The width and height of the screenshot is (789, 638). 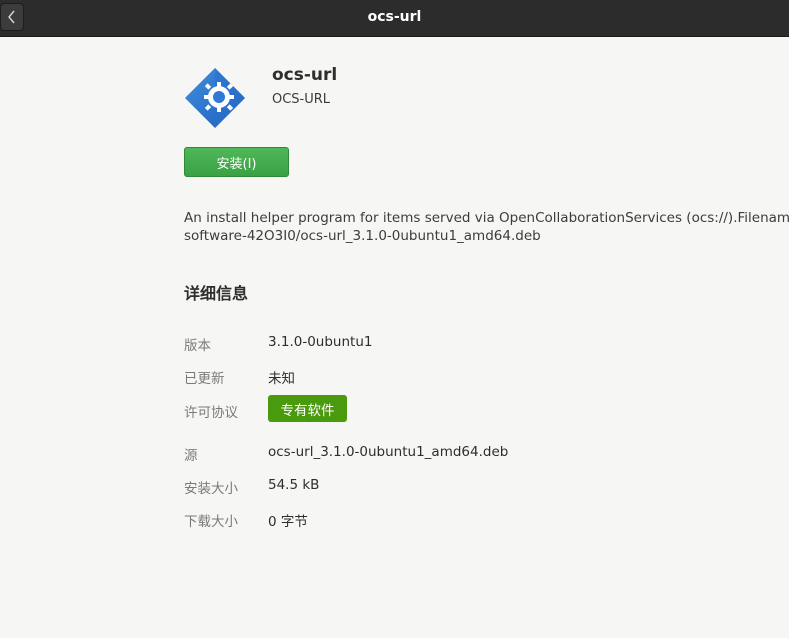 What do you see at coordinates (191, 456) in the screenshot?
I see `source-label: 源` at bounding box center [191, 456].